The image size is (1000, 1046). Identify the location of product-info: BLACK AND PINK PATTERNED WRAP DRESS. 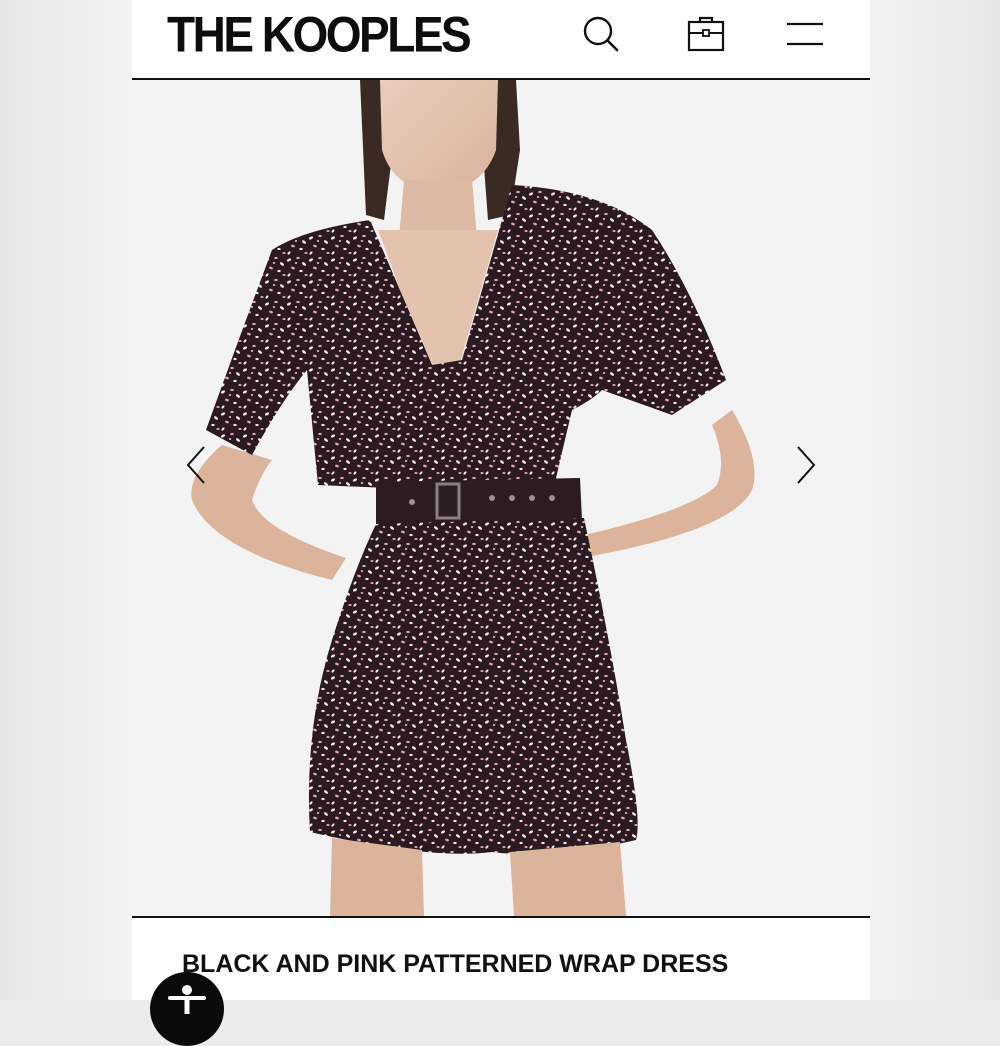
(501, 959).